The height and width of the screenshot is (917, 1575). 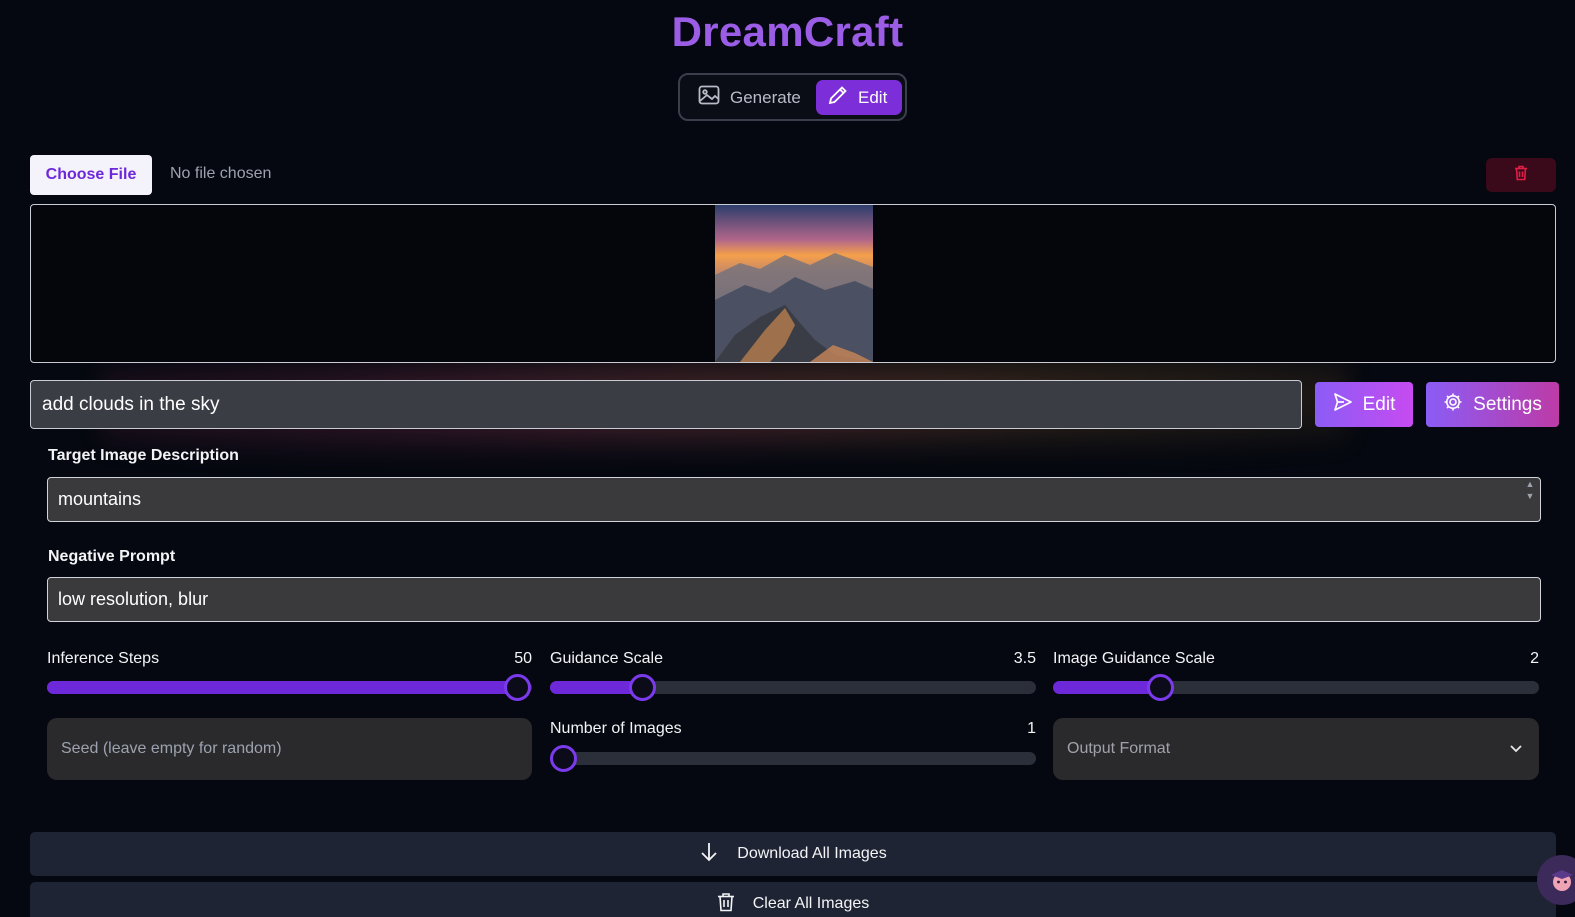 I want to click on download-all-button: Download All Images, so click(x=793, y=854).